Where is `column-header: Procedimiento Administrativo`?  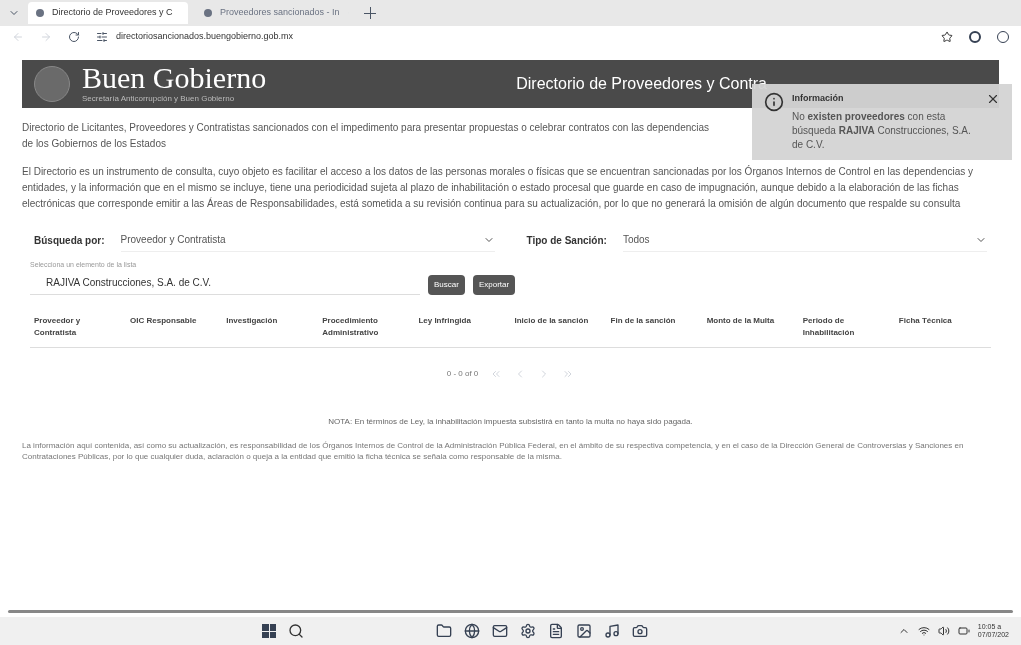
column-header: Procedimiento Administrativo is located at coordinates (366, 326).